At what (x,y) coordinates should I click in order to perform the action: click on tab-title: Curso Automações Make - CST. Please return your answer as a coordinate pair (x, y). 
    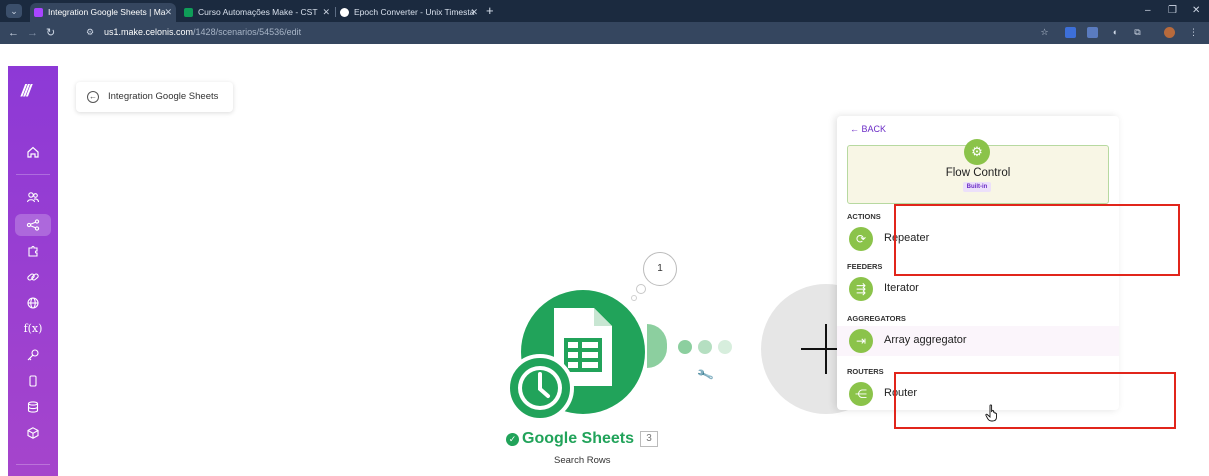
    Looking at the image, I should click on (258, 12).